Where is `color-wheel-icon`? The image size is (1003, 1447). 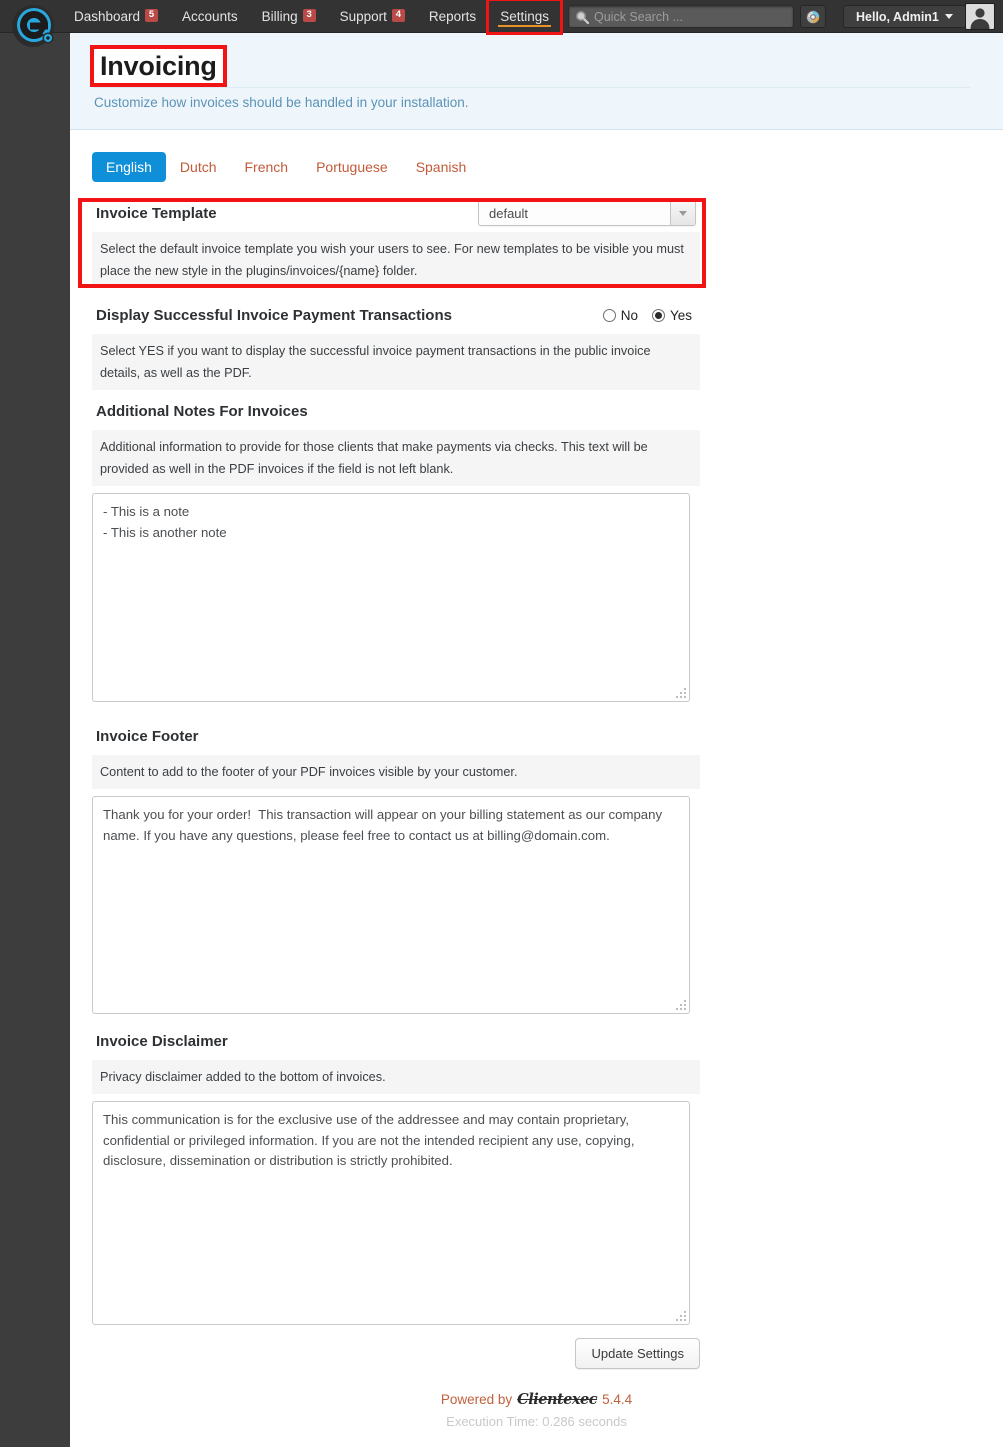
color-wheel-icon is located at coordinates (813, 16).